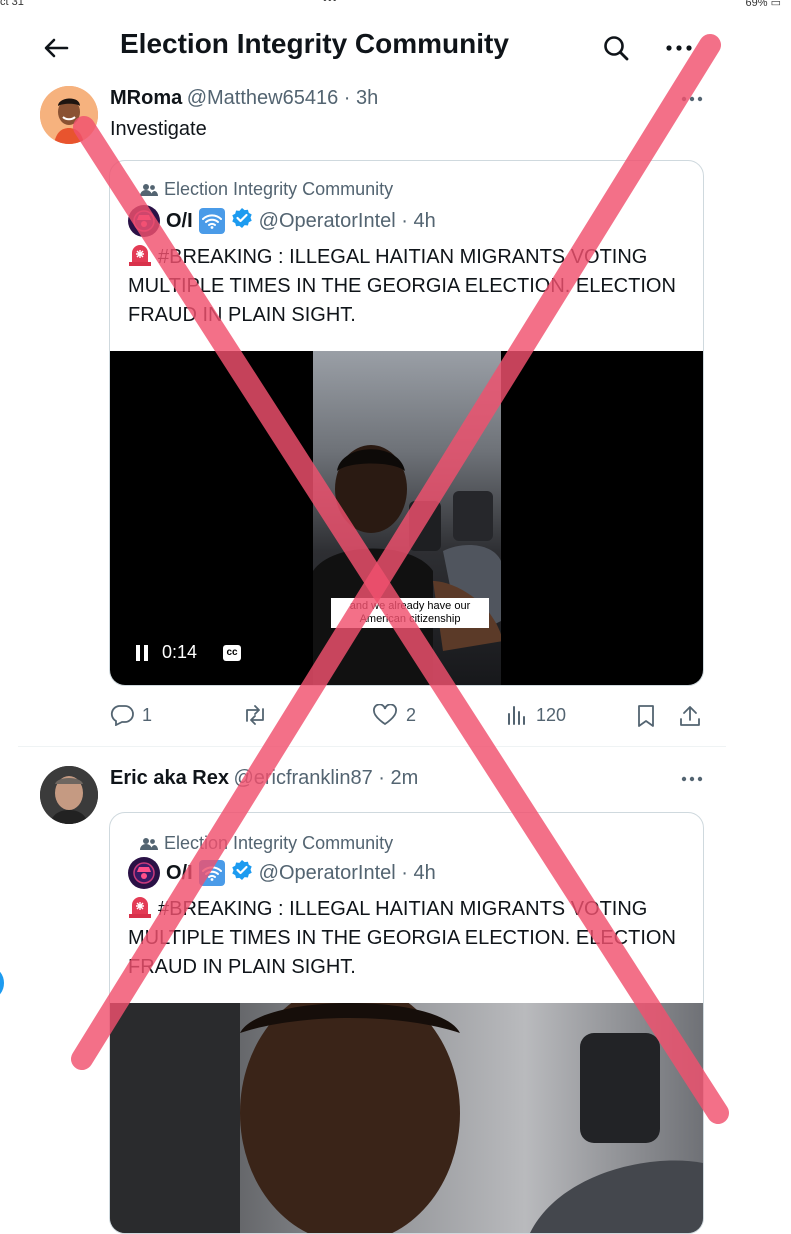 The height and width of the screenshot is (1234, 791). I want to click on author-name: MRoma, so click(146, 98).